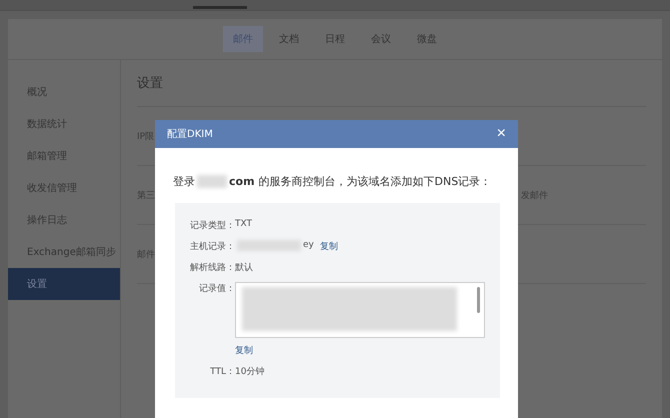 This screenshot has height=418, width=670. What do you see at coordinates (212, 246) in the screenshot?
I see `field-label: 主机记录：` at bounding box center [212, 246].